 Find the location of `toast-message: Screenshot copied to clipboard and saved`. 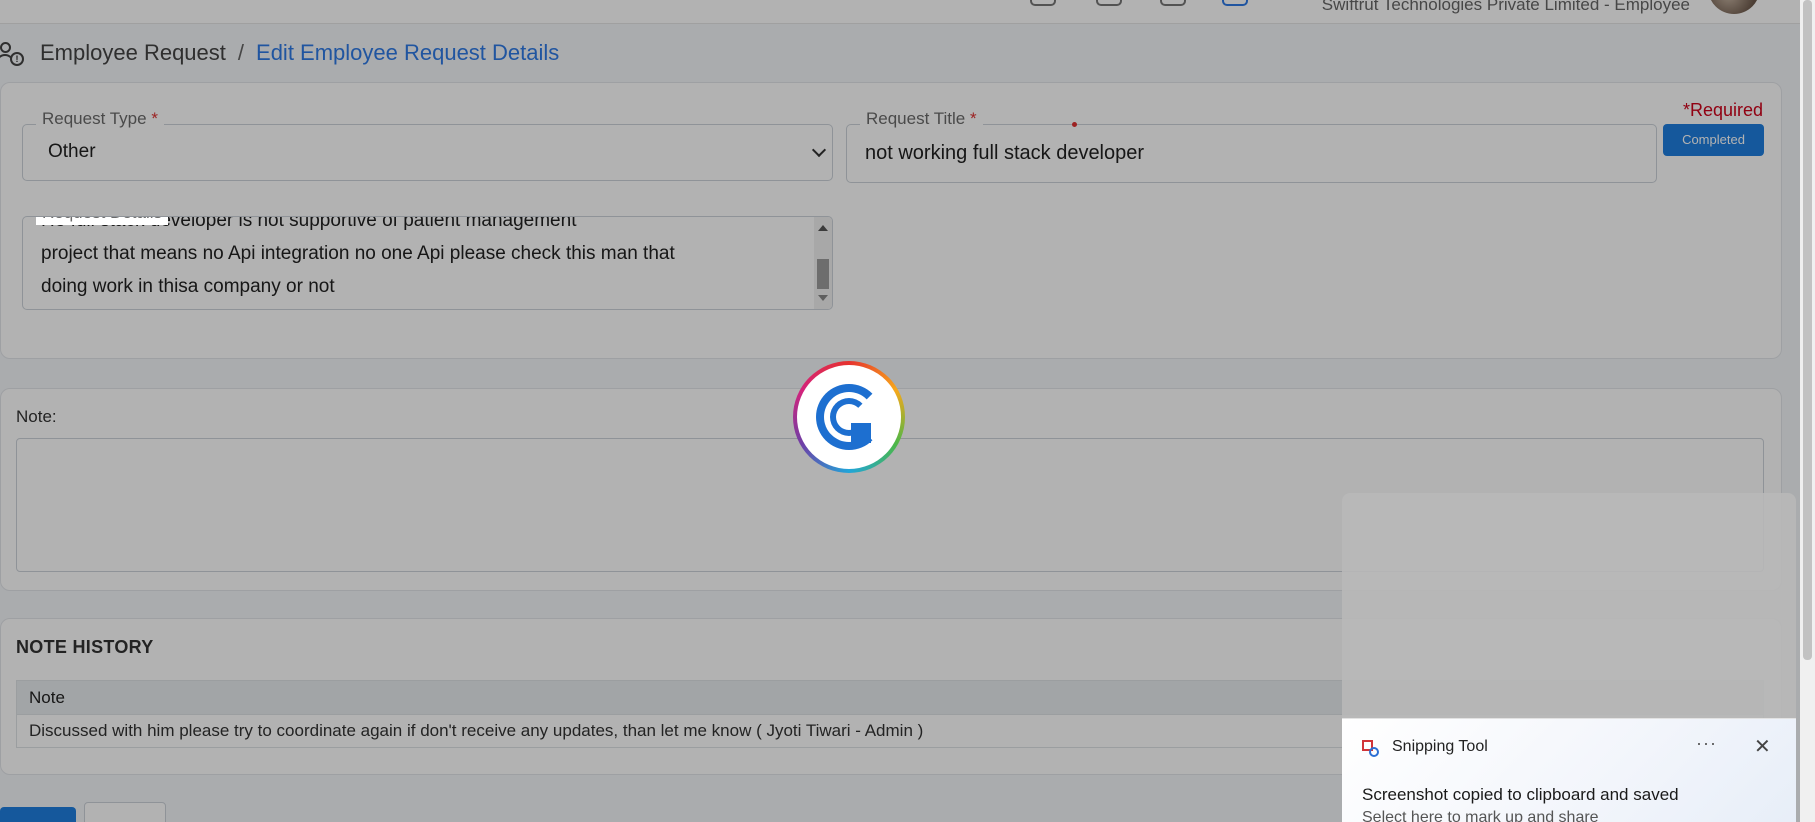

toast-message: Screenshot copied to clipboard and saved is located at coordinates (1520, 794).